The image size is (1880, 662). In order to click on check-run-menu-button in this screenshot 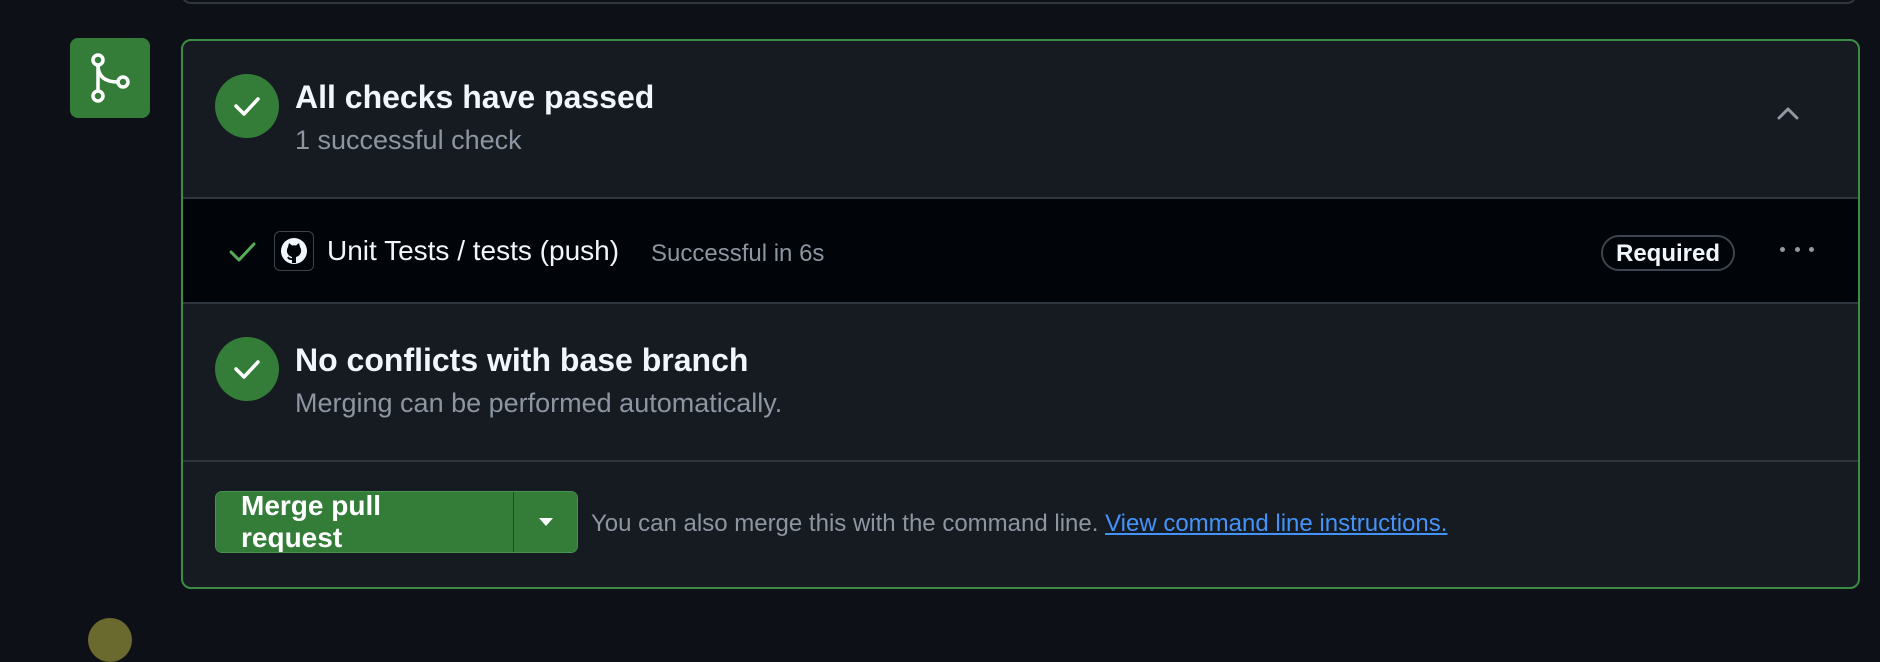, I will do `click(1797, 249)`.